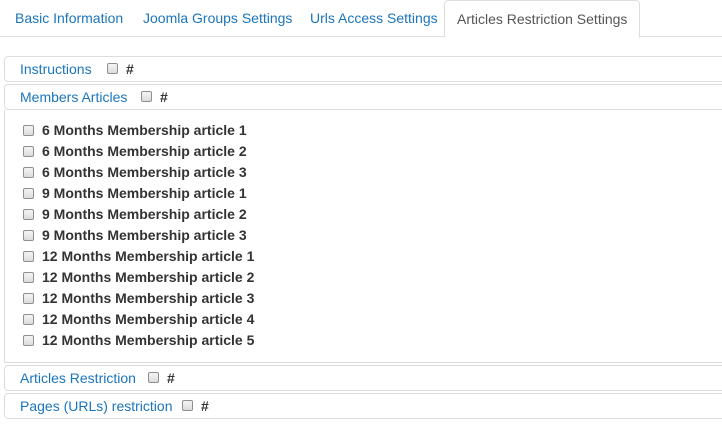  What do you see at coordinates (148, 319) in the screenshot?
I see `article-label: 12 Months Membership article 4` at bounding box center [148, 319].